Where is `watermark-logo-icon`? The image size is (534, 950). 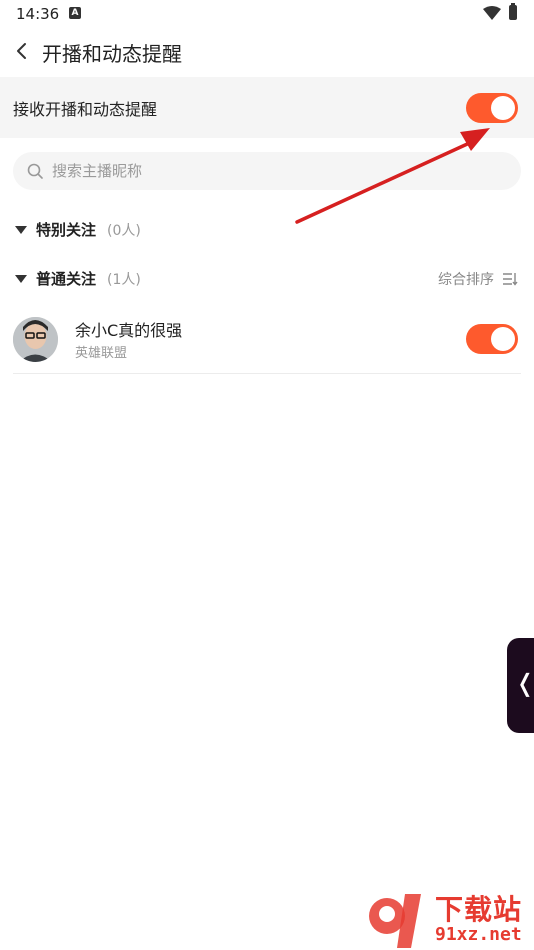 watermark-logo-icon is located at coordinates (395, 921).